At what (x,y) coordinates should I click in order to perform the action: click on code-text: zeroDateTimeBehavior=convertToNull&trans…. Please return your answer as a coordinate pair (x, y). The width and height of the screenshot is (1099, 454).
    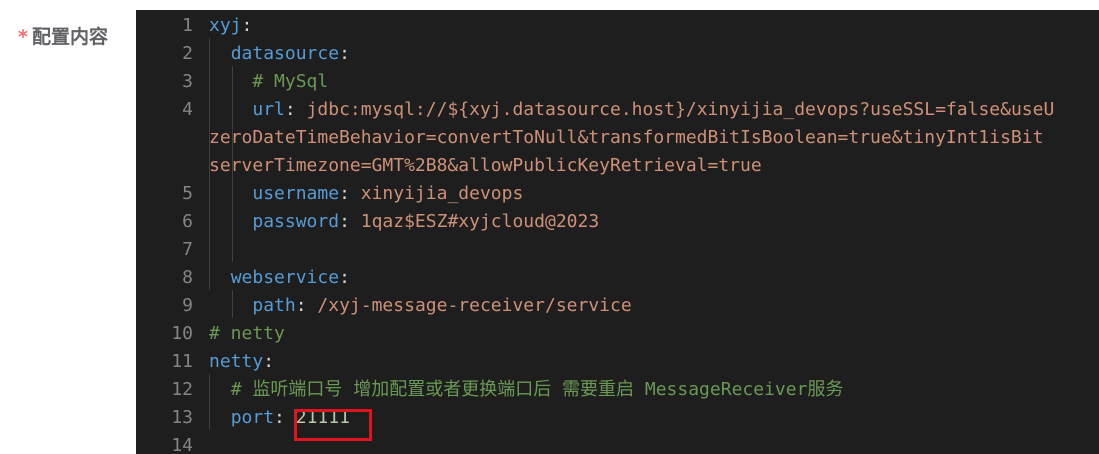
    Looking at the image, I should click on (626, 138).